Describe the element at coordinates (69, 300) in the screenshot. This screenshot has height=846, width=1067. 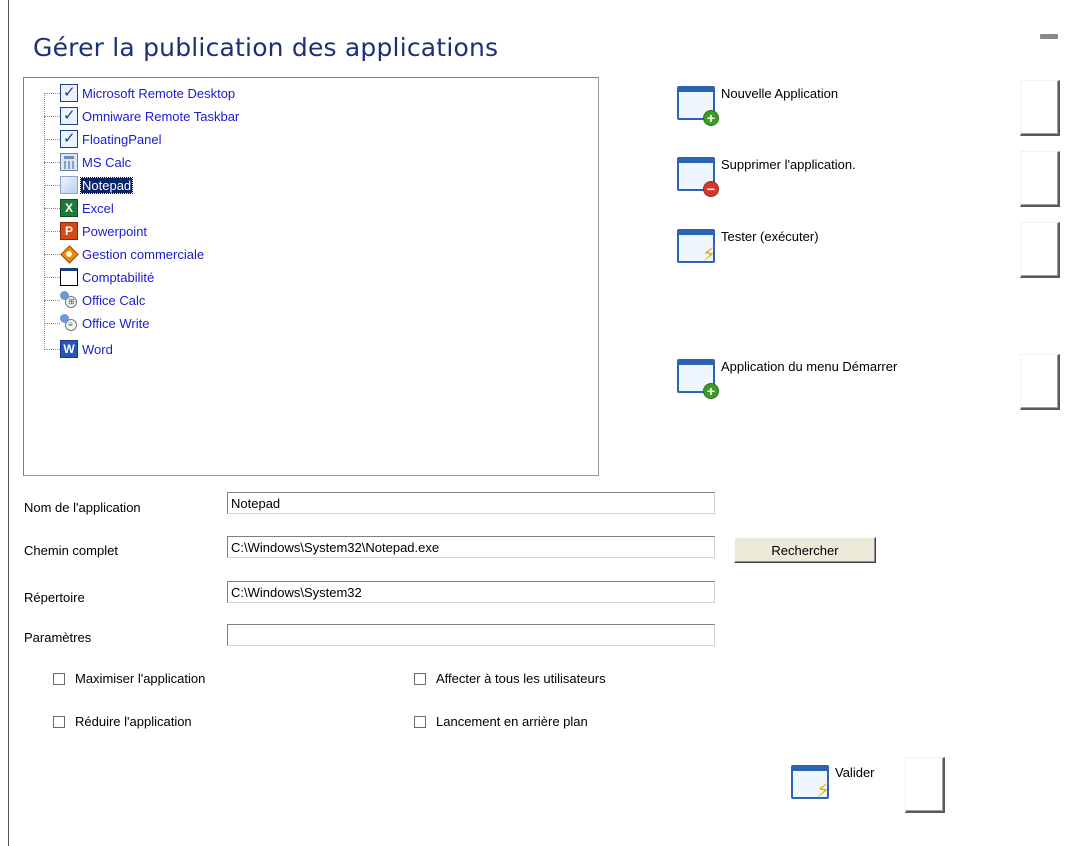
I see `office-calc-icon: ⊞` at that location.